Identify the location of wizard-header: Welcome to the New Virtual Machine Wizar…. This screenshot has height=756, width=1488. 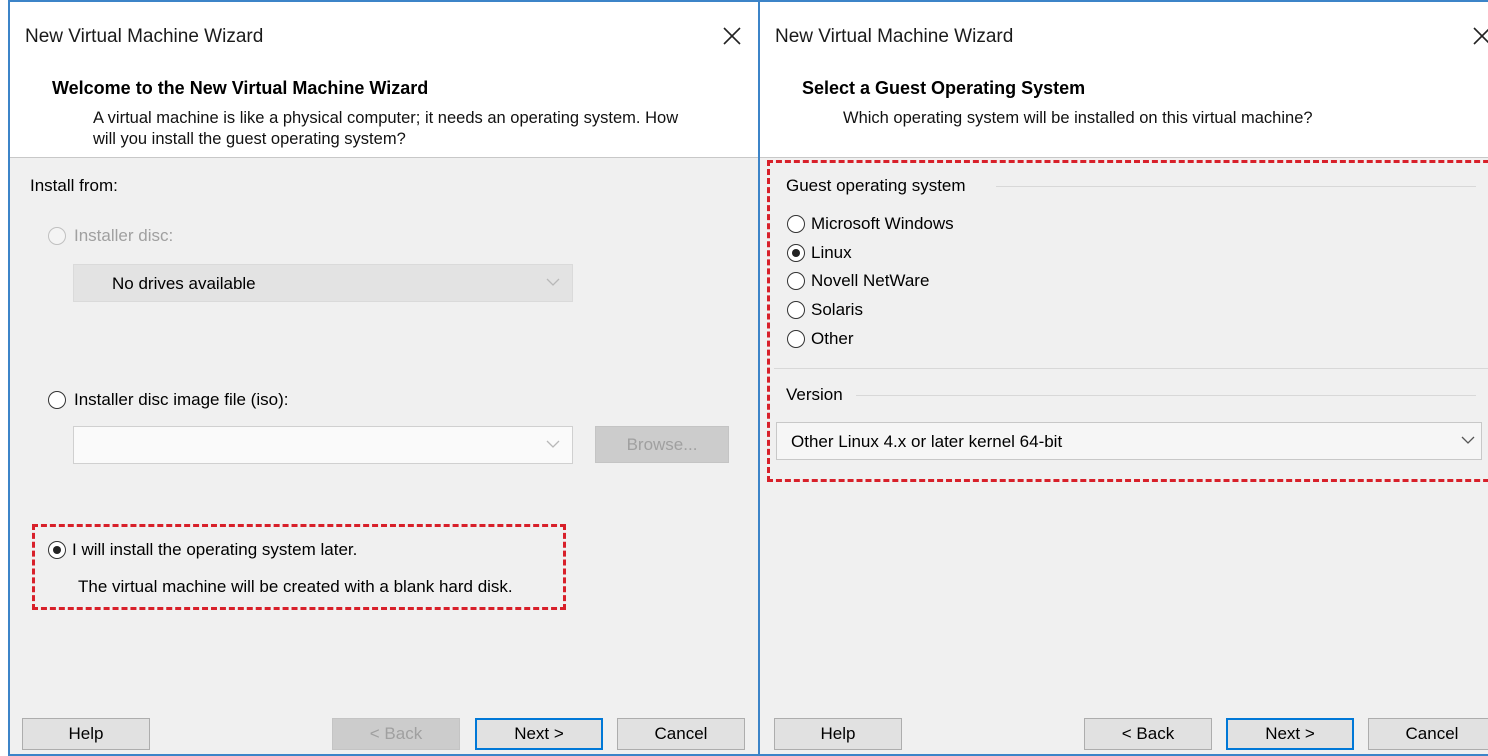
(384, 115).